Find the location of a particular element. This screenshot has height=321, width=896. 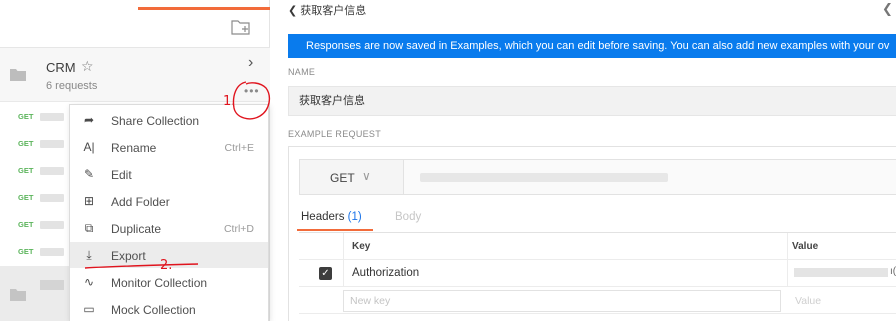

column-title: Key is located at coordinates (361, 246).